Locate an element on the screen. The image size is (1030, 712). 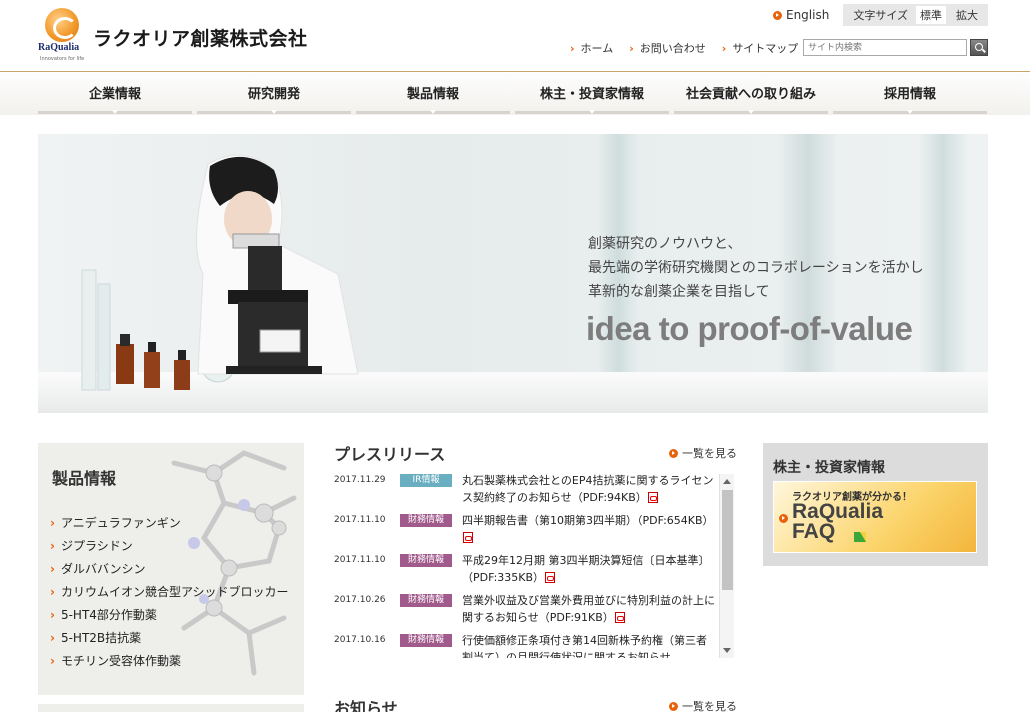
font-size-standard-button: 標準 is located at coordinates (931, 15).